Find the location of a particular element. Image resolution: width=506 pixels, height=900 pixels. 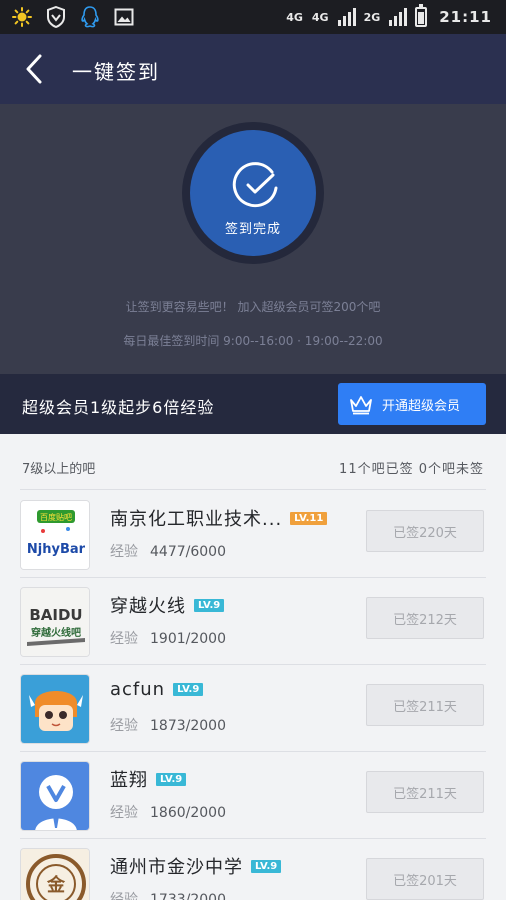

exp-line: 经验 1873/2000 is located at coordinates (168, 725).